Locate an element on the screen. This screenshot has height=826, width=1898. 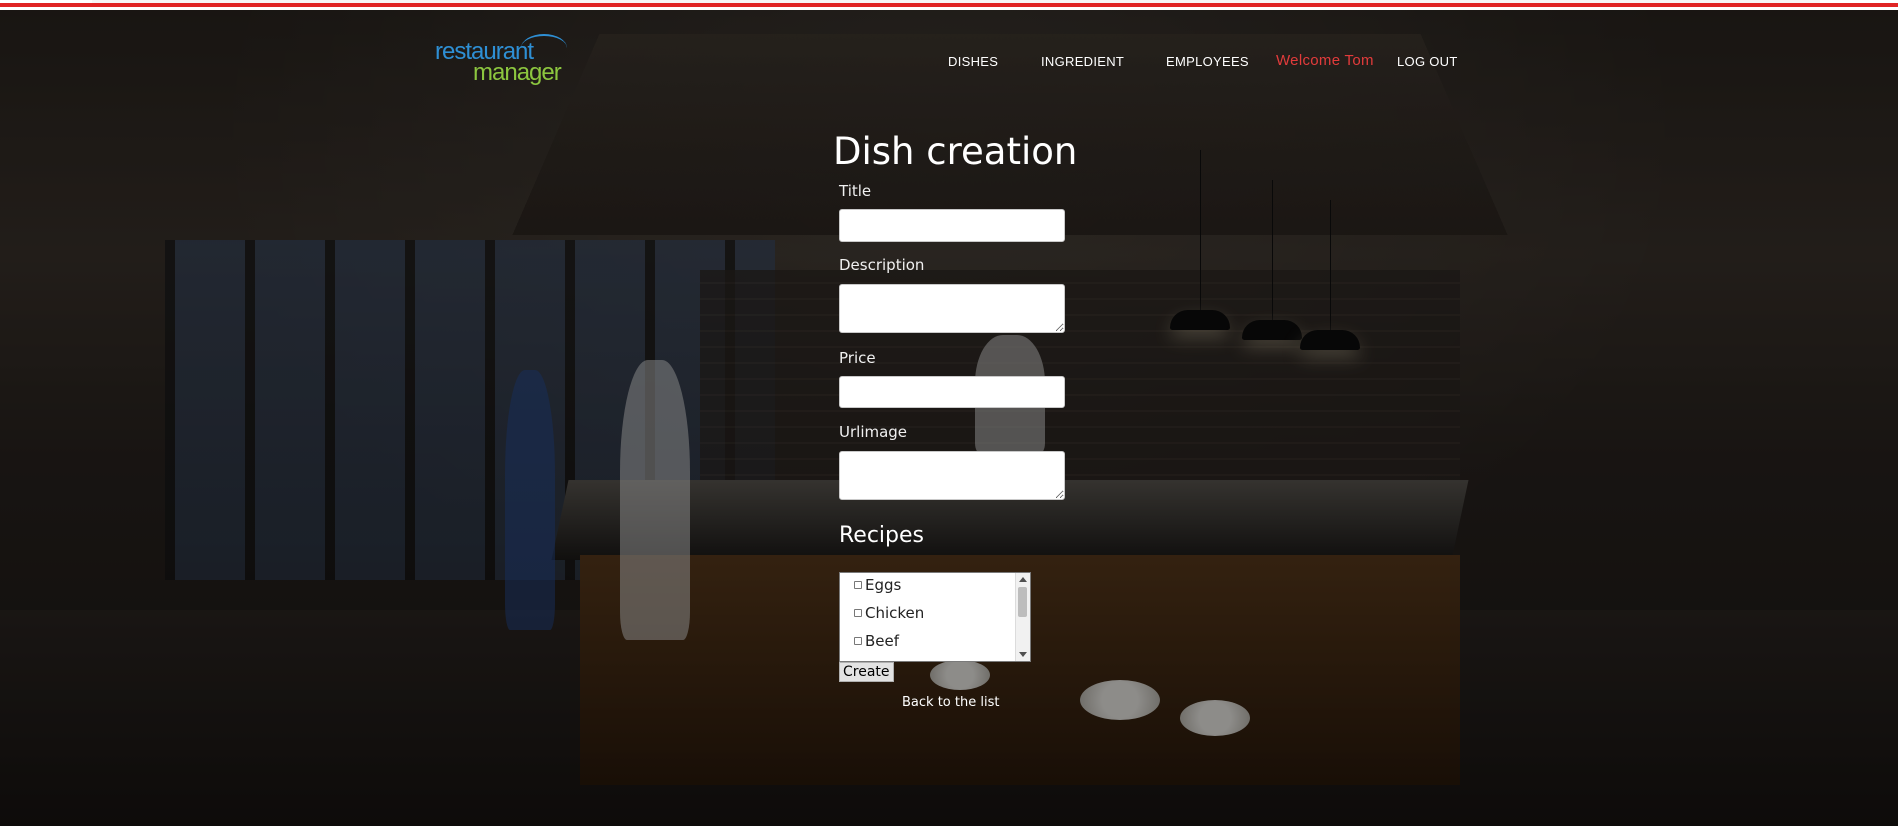
nav-employees: EMPLOYEES is located at coordinates (1207, 63).